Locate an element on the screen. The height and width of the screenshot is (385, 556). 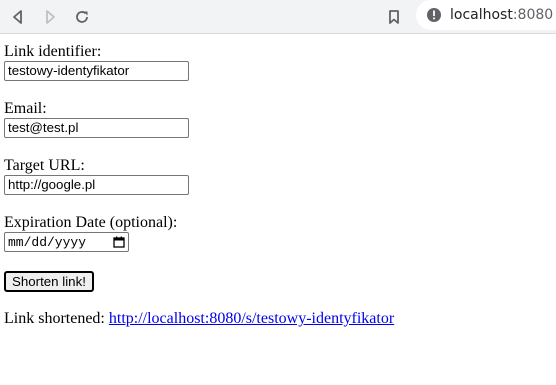
email-input: test@test.pl is located at coordinates (96, 128).